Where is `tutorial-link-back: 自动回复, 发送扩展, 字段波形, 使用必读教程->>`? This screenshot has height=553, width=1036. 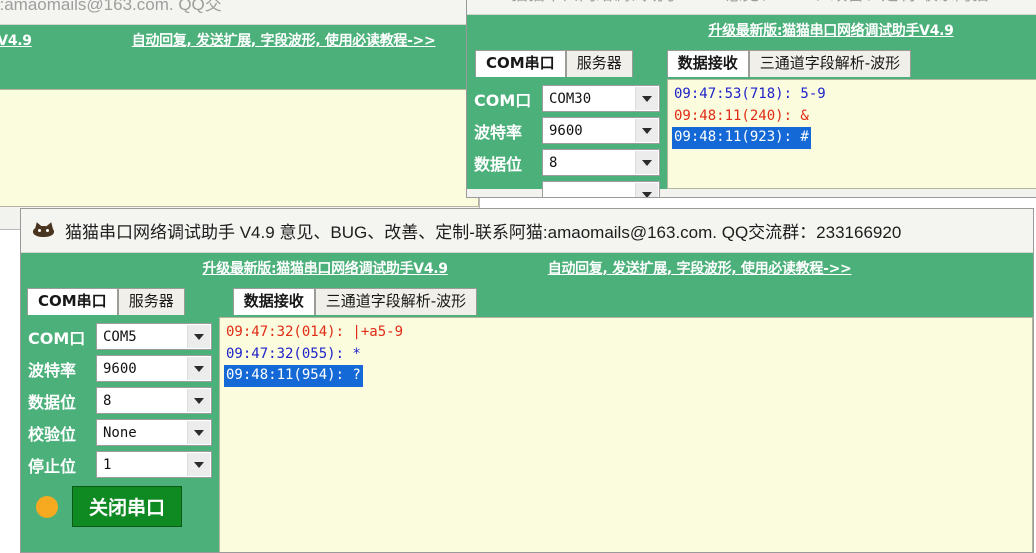
tutorial-link-back: 自动回复, 发送扩展, 字段波形, 使用必读教程->> is located at coordinates (284, 40).